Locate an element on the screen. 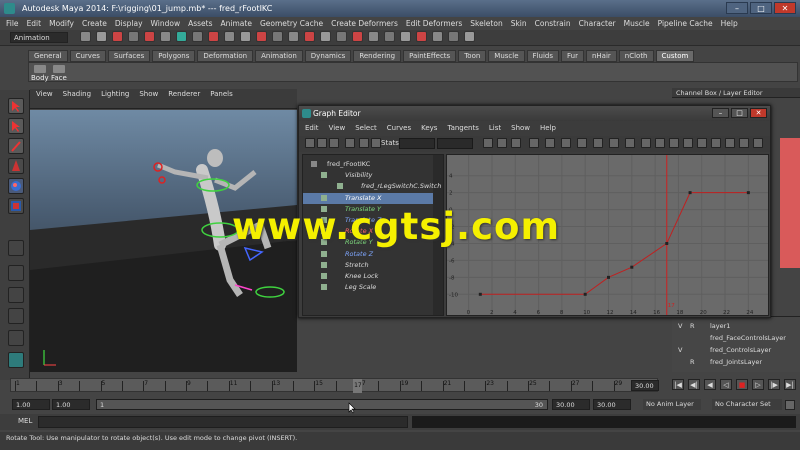  scale-tool-icon is located at coordinates (16, 206).